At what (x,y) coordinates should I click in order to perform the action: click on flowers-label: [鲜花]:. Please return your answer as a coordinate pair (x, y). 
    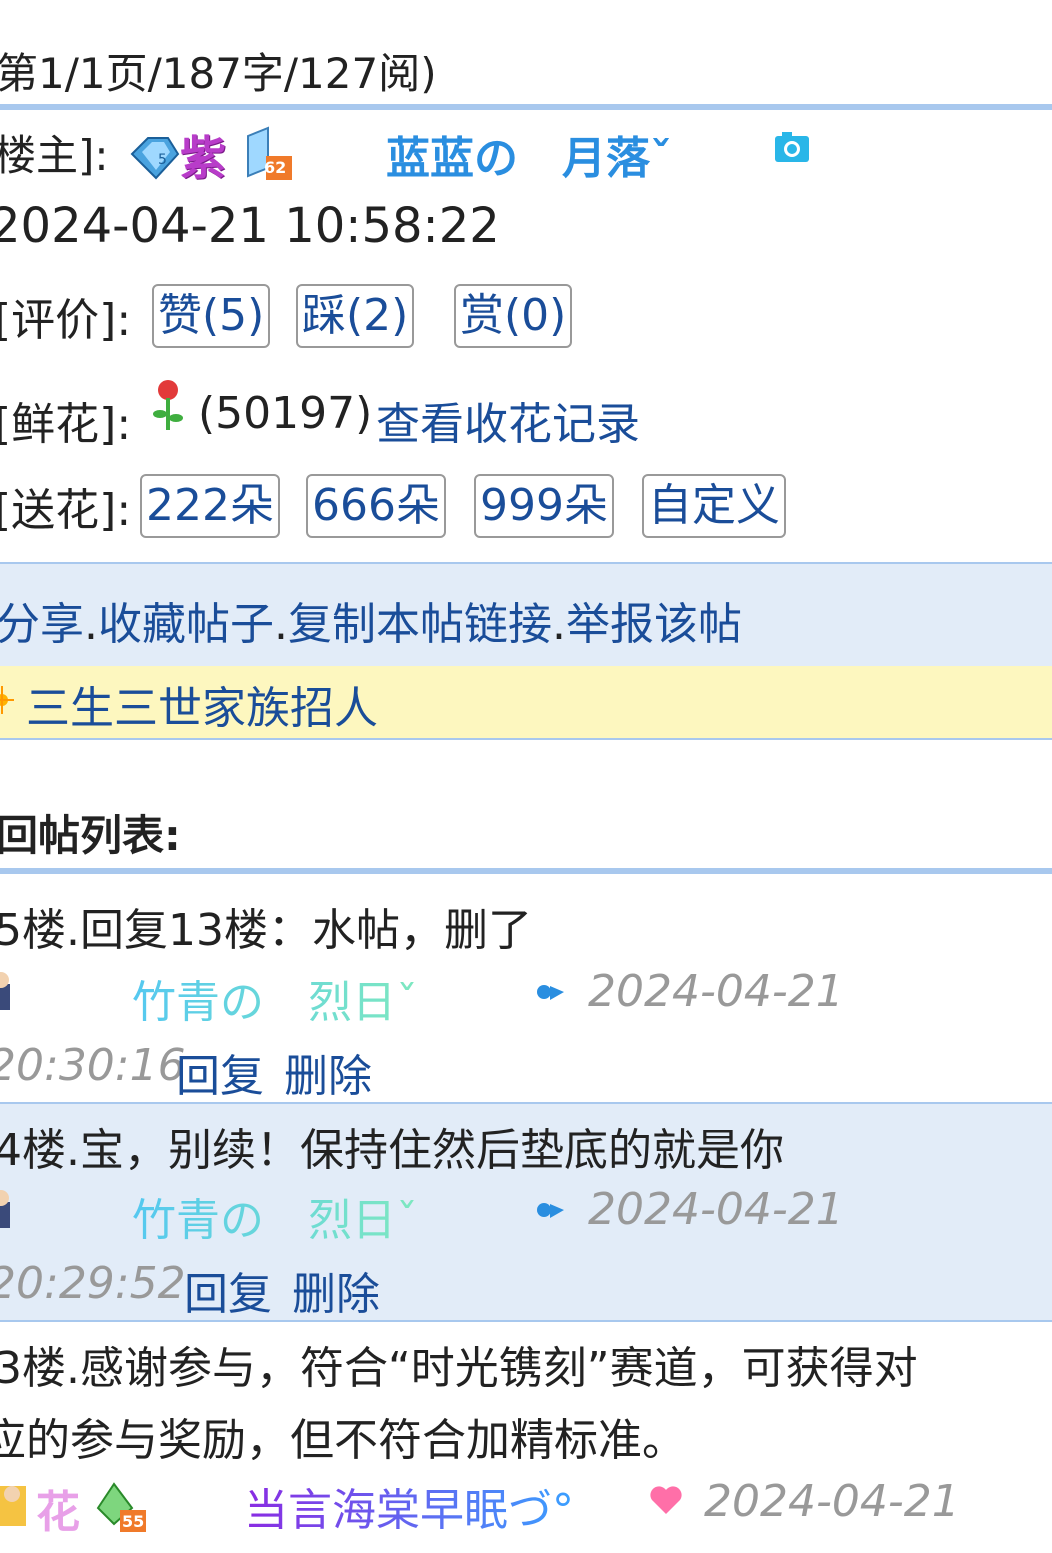
    Looking at the image, I should click on (66, 424).